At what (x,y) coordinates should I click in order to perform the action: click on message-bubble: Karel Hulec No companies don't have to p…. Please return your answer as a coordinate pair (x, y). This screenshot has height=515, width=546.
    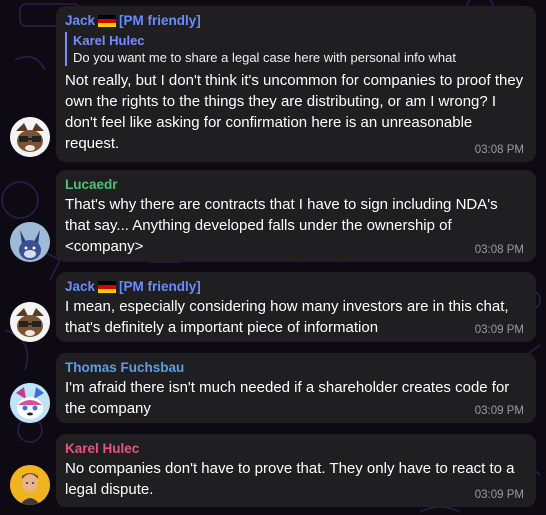
    Looking at the image, I should click on (296, 470).